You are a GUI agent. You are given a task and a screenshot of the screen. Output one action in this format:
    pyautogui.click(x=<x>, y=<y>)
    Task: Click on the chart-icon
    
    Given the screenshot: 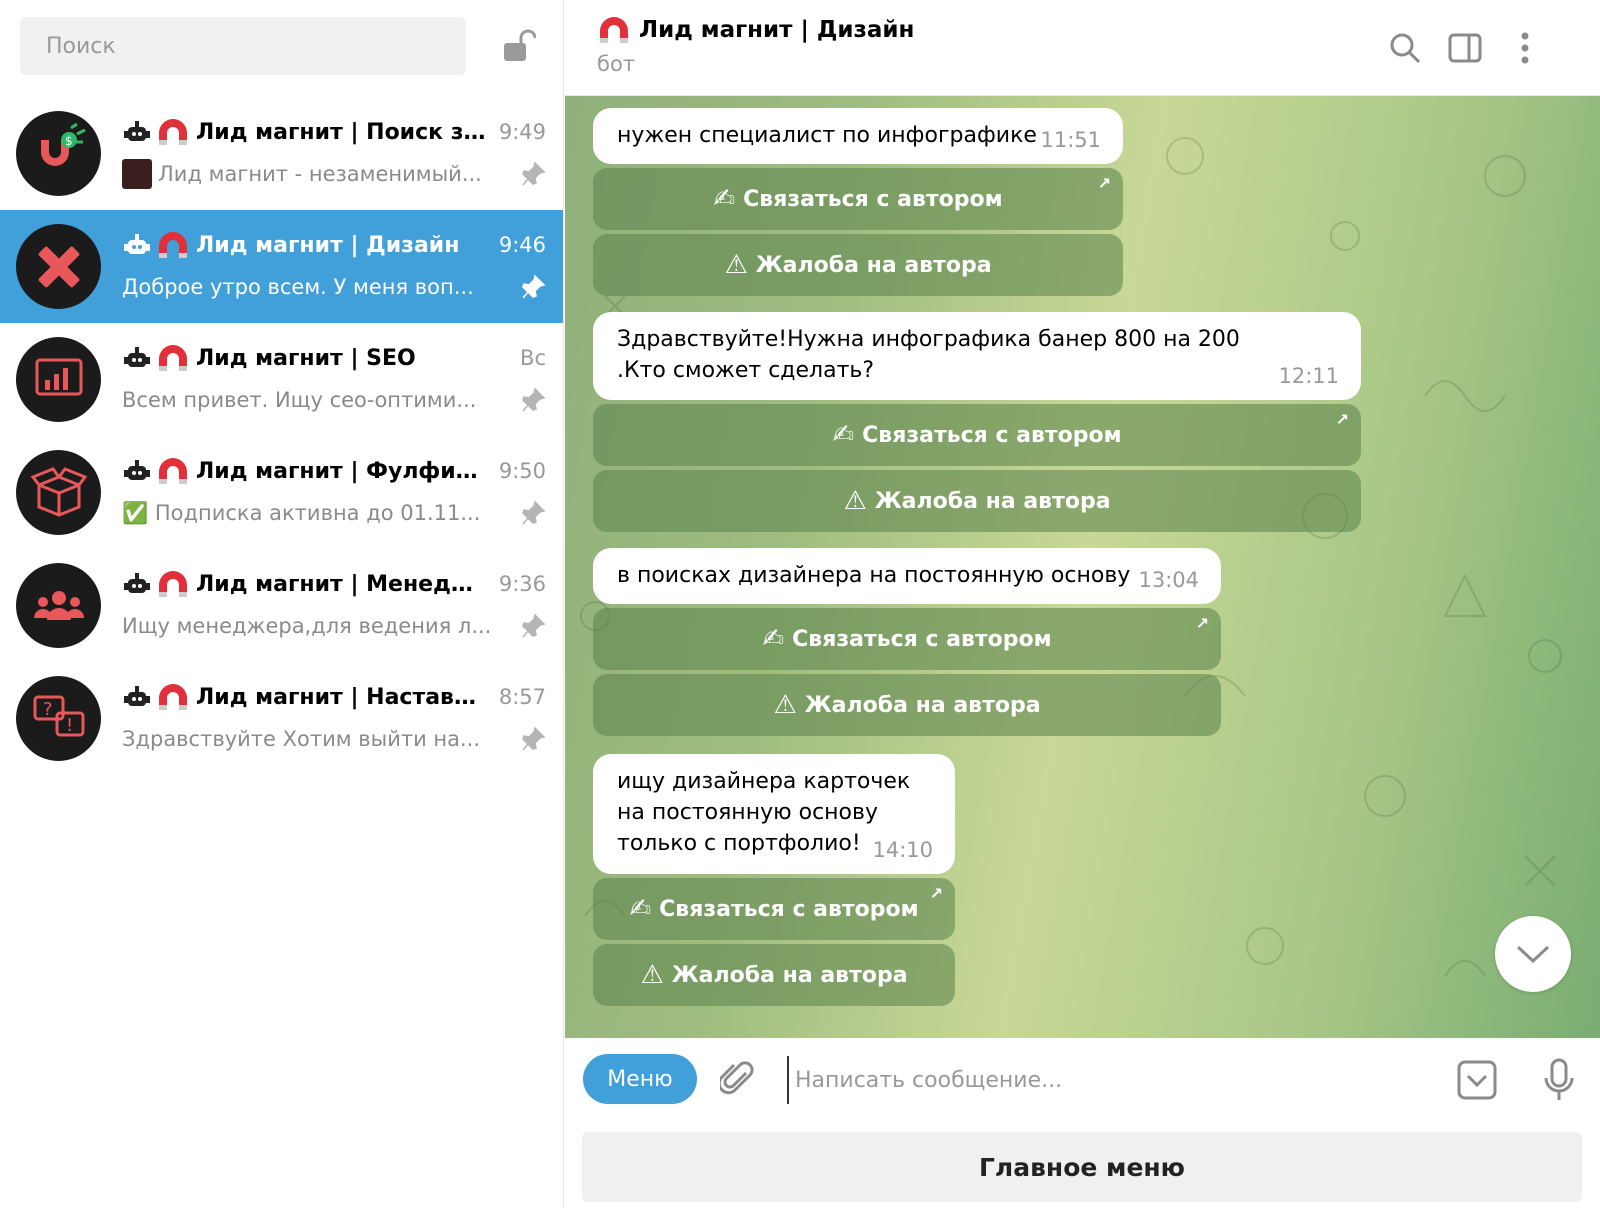 What is the action you would take?
    pyautogui.click(x=58, y=379)
    